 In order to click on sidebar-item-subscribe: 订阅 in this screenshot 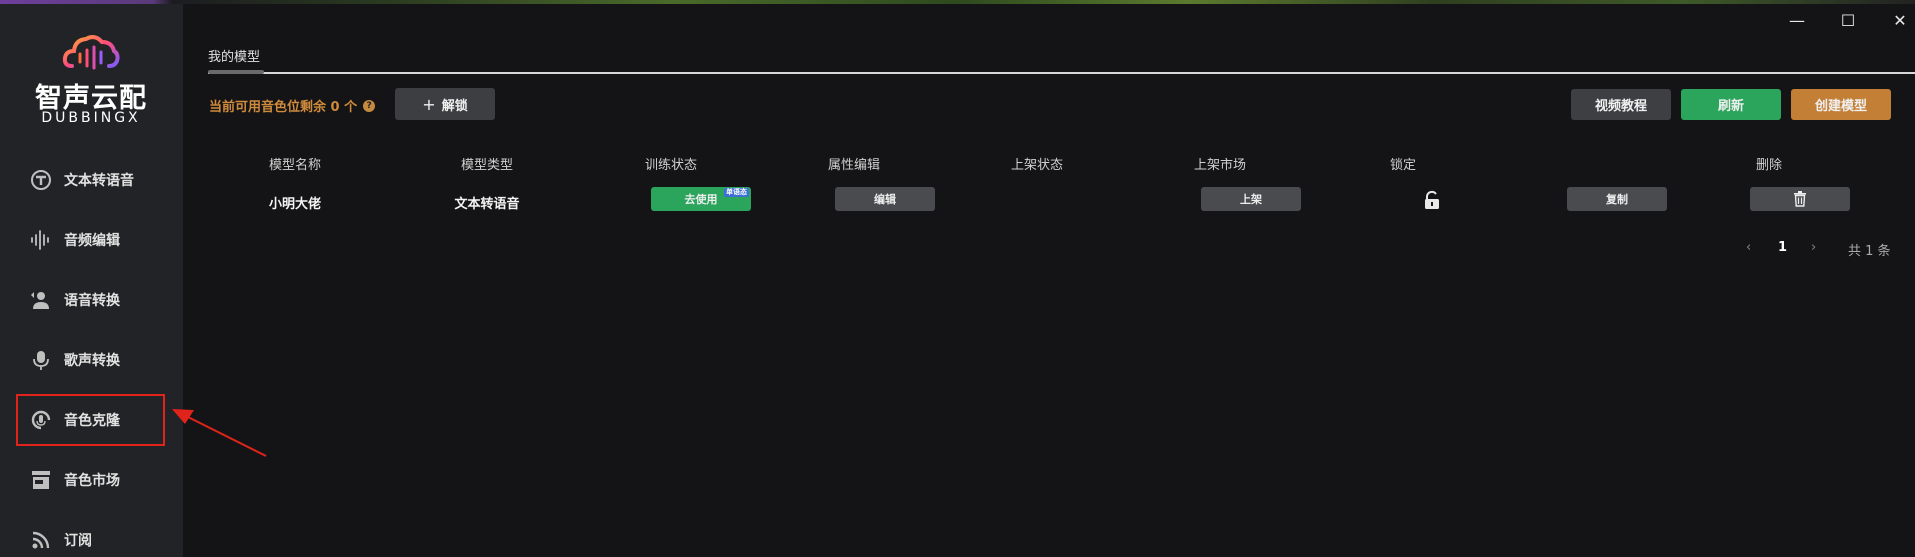, I will do `click(91, 533)`.